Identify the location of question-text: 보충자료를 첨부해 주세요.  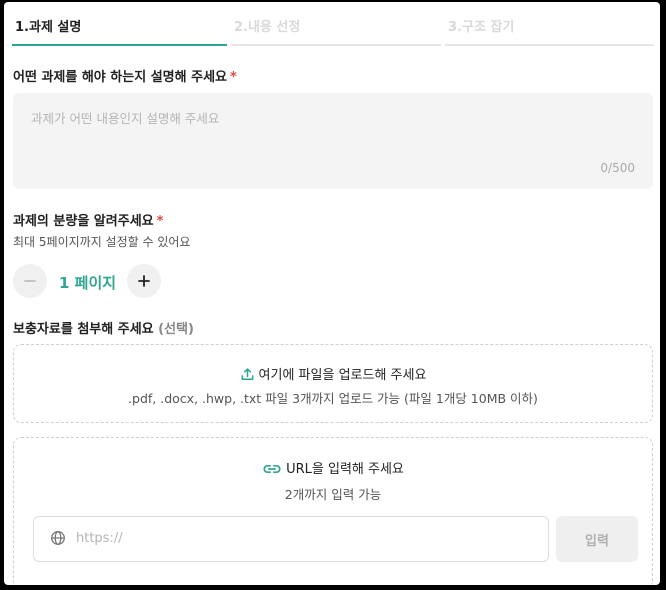
(83, 329).